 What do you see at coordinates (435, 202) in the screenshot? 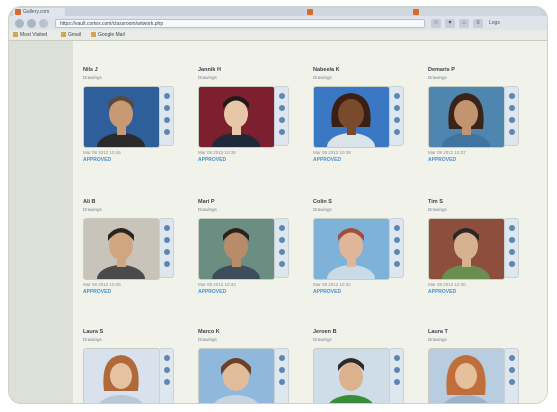
I see `student-name: Tim S` at bounding box center [435, 202].